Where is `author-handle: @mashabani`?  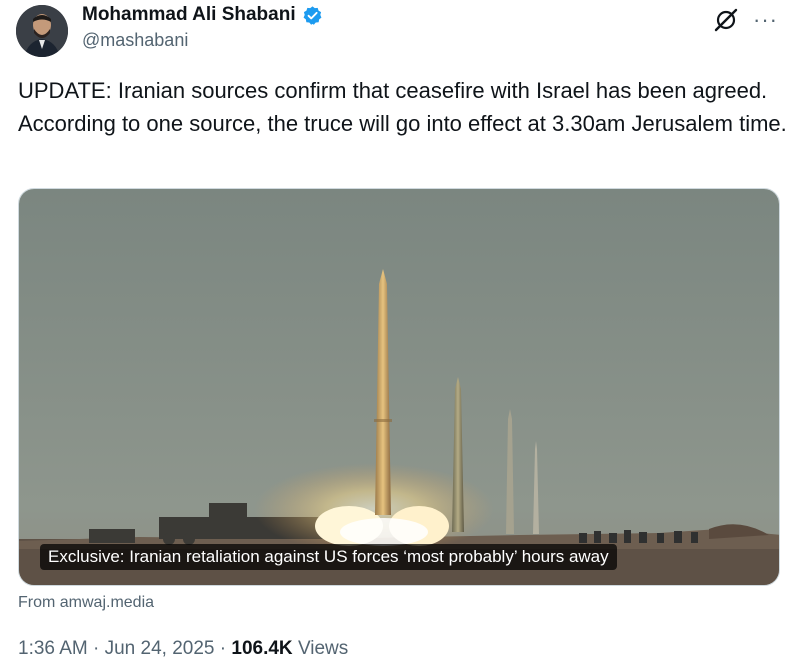
author-handle: @mashabani is located at coordinates (202, 40).